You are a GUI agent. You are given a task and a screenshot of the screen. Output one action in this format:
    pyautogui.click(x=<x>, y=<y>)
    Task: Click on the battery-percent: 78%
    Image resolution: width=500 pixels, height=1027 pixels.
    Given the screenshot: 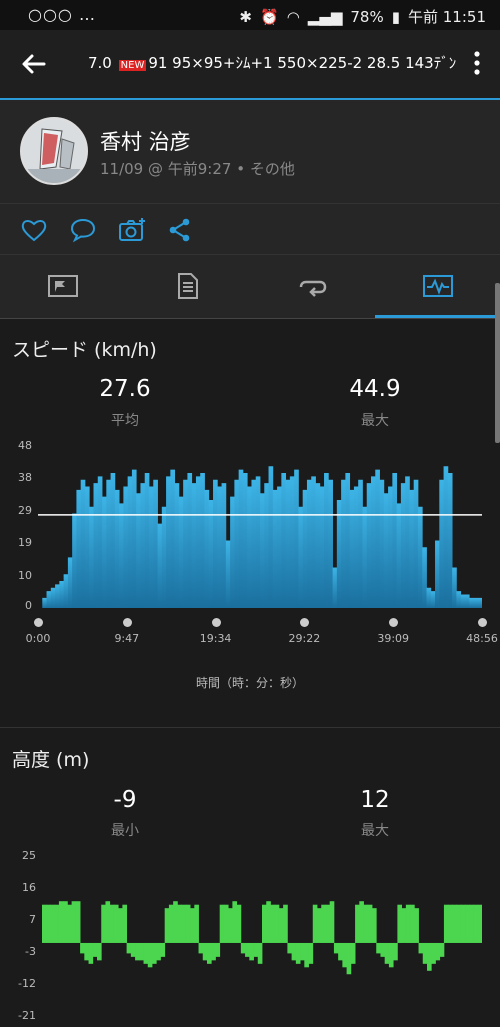 What is the action you would take?
    pyautogui.click(x=367, y=16)
    